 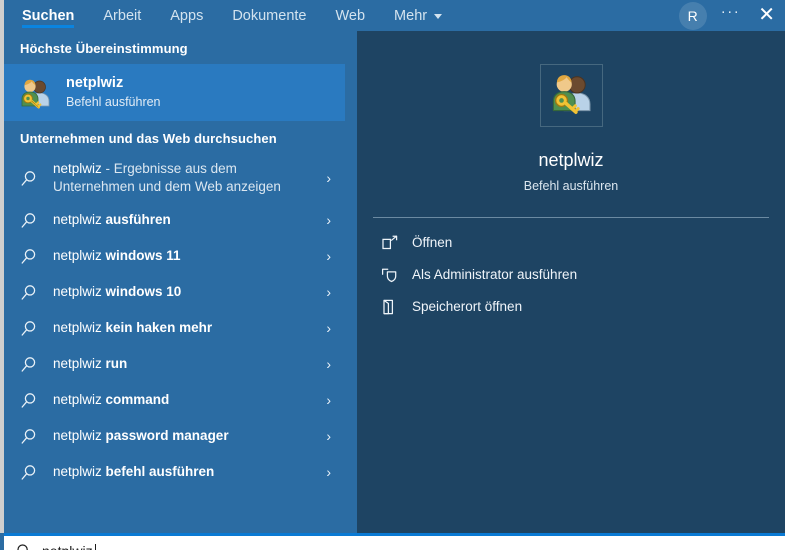 I want to click on search-input-inner: netplwiz, so click(x=394, y=543).